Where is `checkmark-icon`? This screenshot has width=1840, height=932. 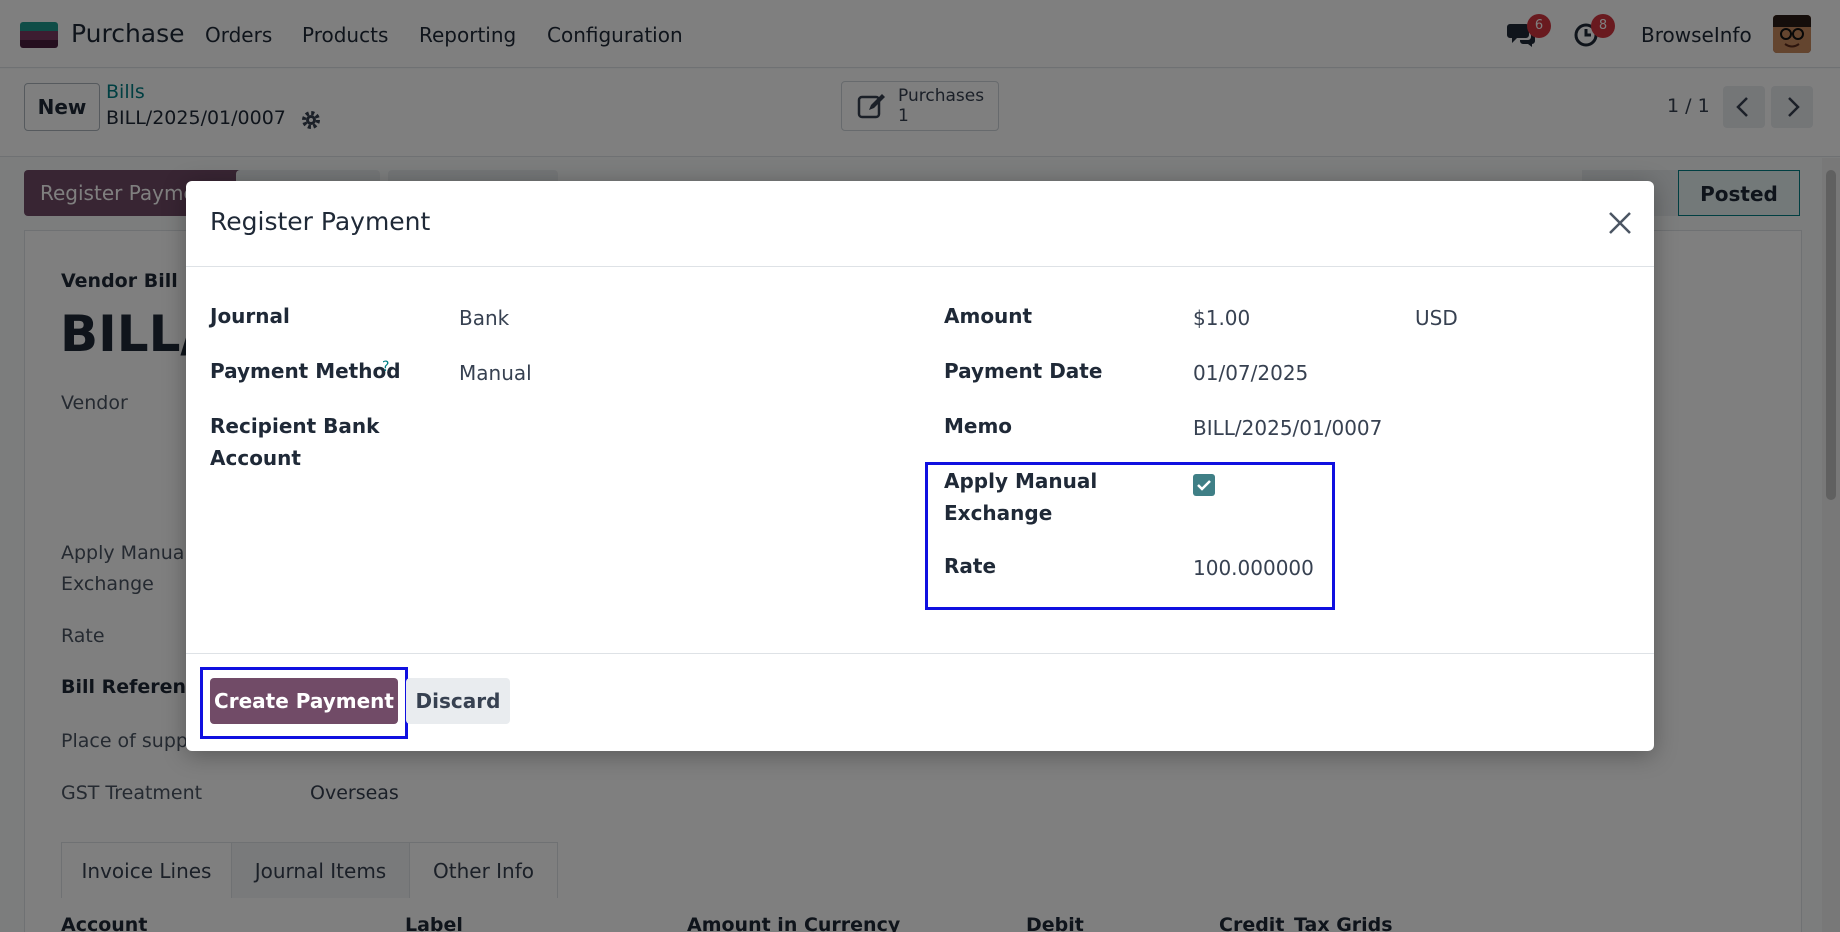 checkmark-icon is located at coordinates (1204, 485).